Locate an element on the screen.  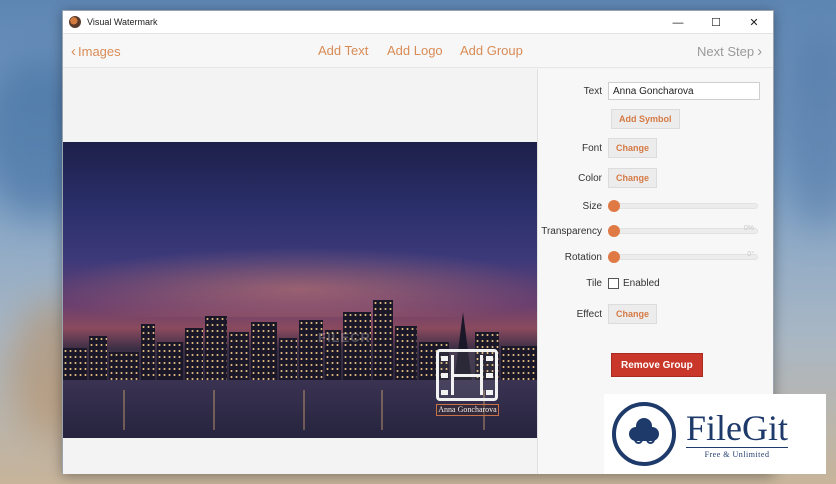
minimize-button: — is located at coordinates (678, 22).